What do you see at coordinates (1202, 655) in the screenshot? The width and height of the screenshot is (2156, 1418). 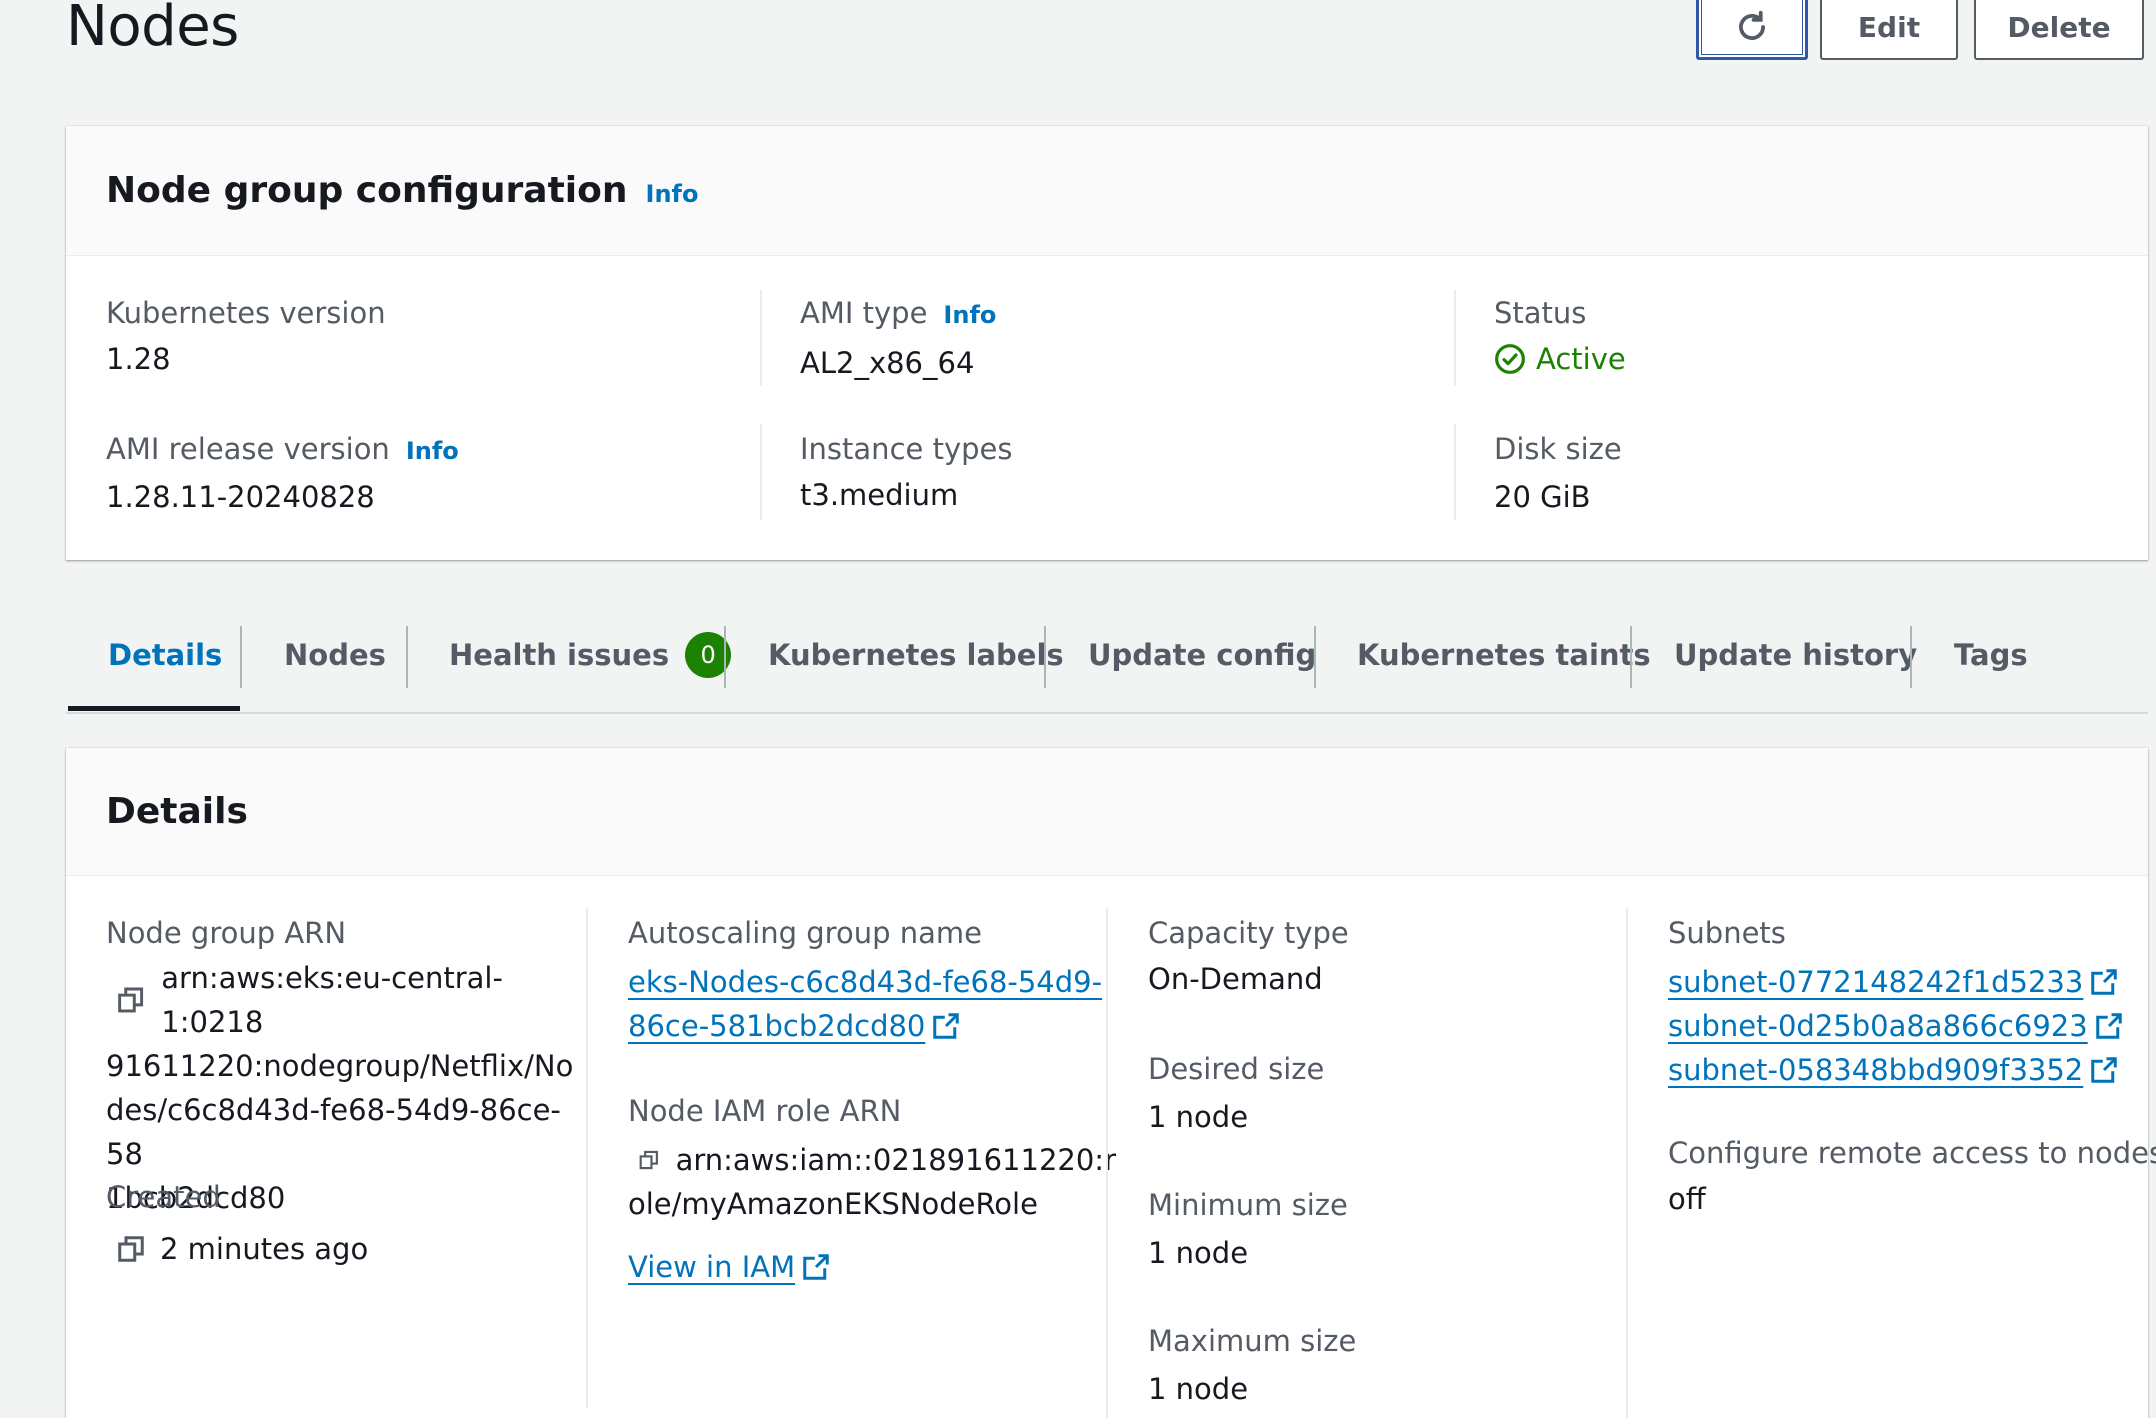 I see `tab-update-config: Update config` at bounding box center [1202, 655].